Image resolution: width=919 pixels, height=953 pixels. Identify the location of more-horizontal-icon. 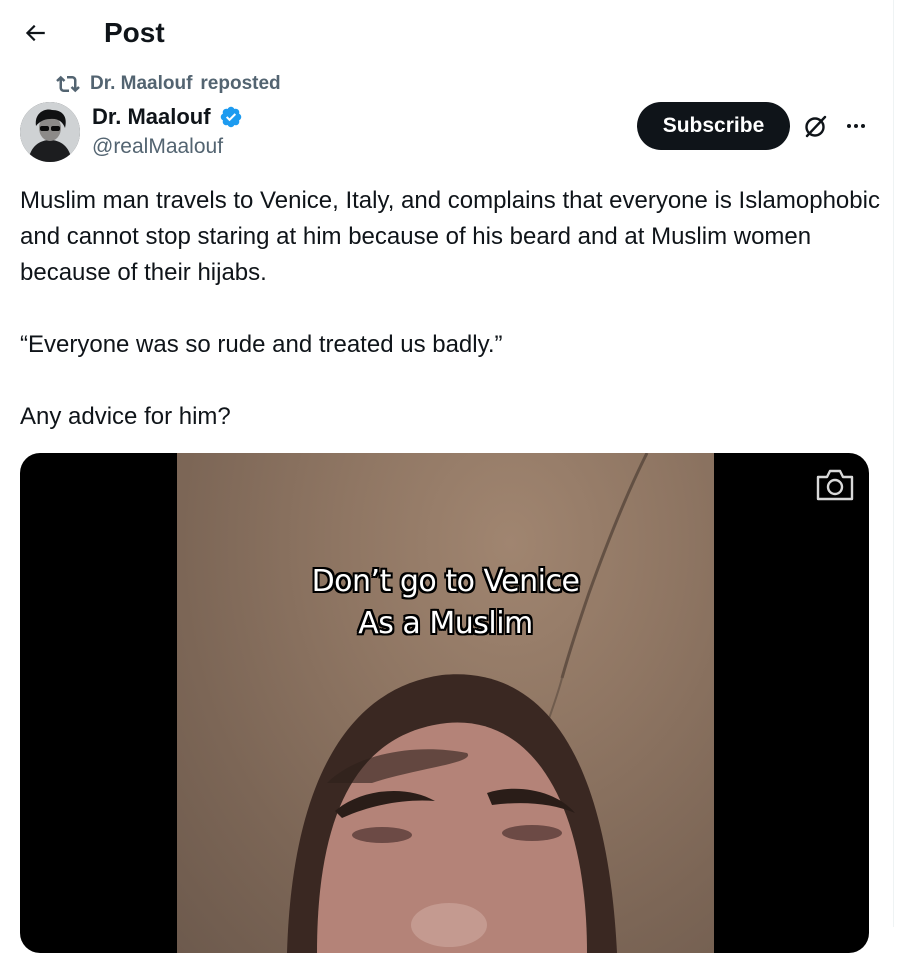
(856, 126).